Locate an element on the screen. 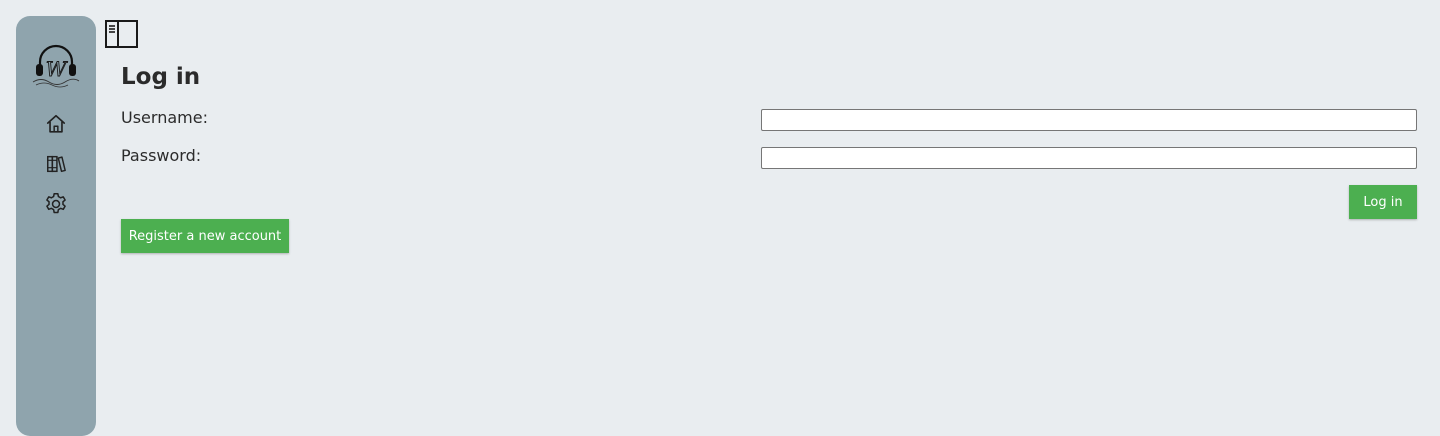  page-title: Log in is located at coordinates (161, 77).